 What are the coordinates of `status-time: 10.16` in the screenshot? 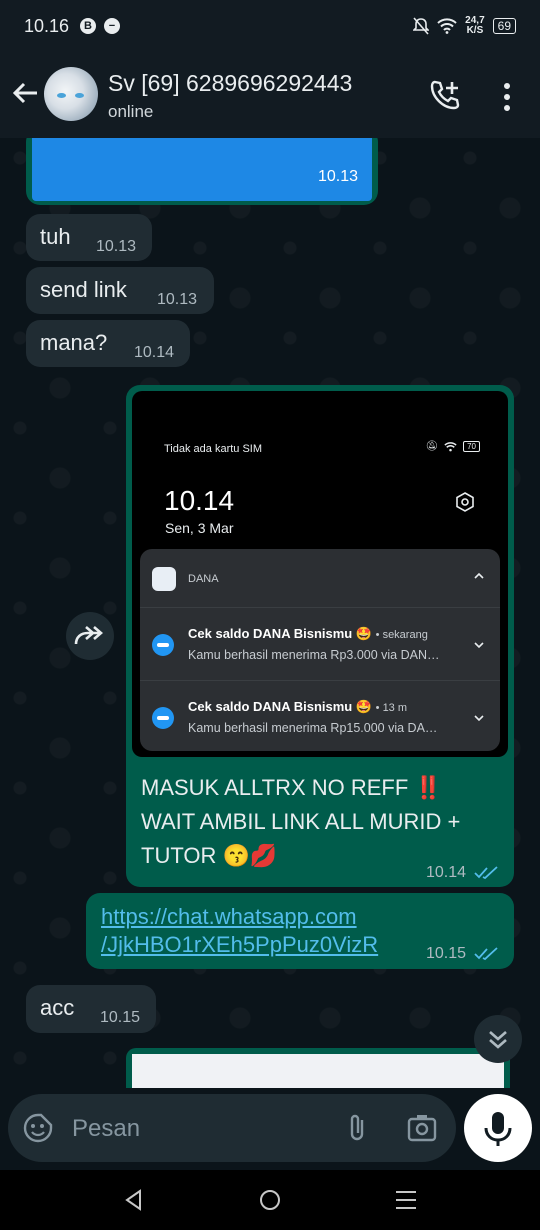 It's located at (47, 26).